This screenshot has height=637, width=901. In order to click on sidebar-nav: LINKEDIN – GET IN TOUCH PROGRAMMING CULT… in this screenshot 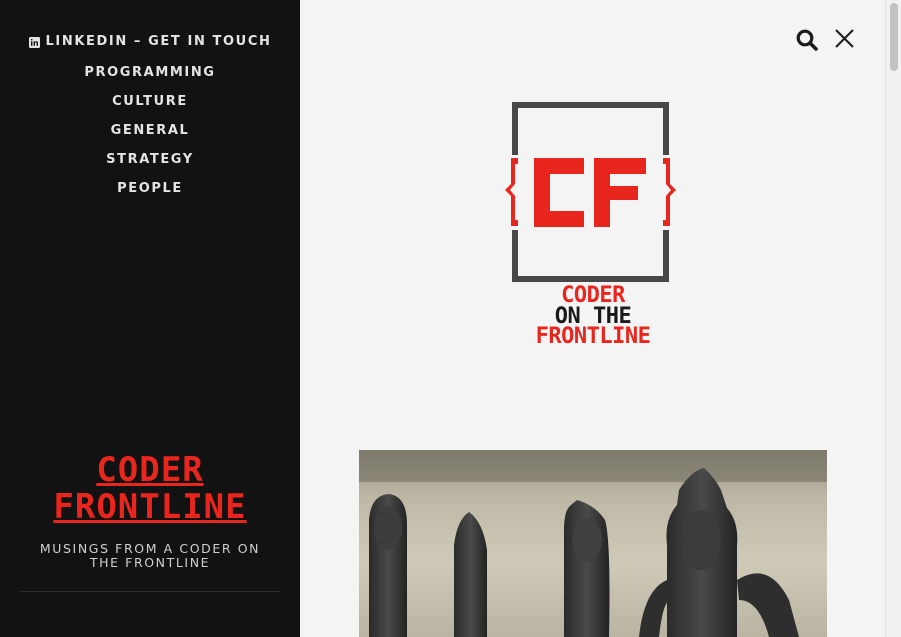, I will do `click(150, 118)`.